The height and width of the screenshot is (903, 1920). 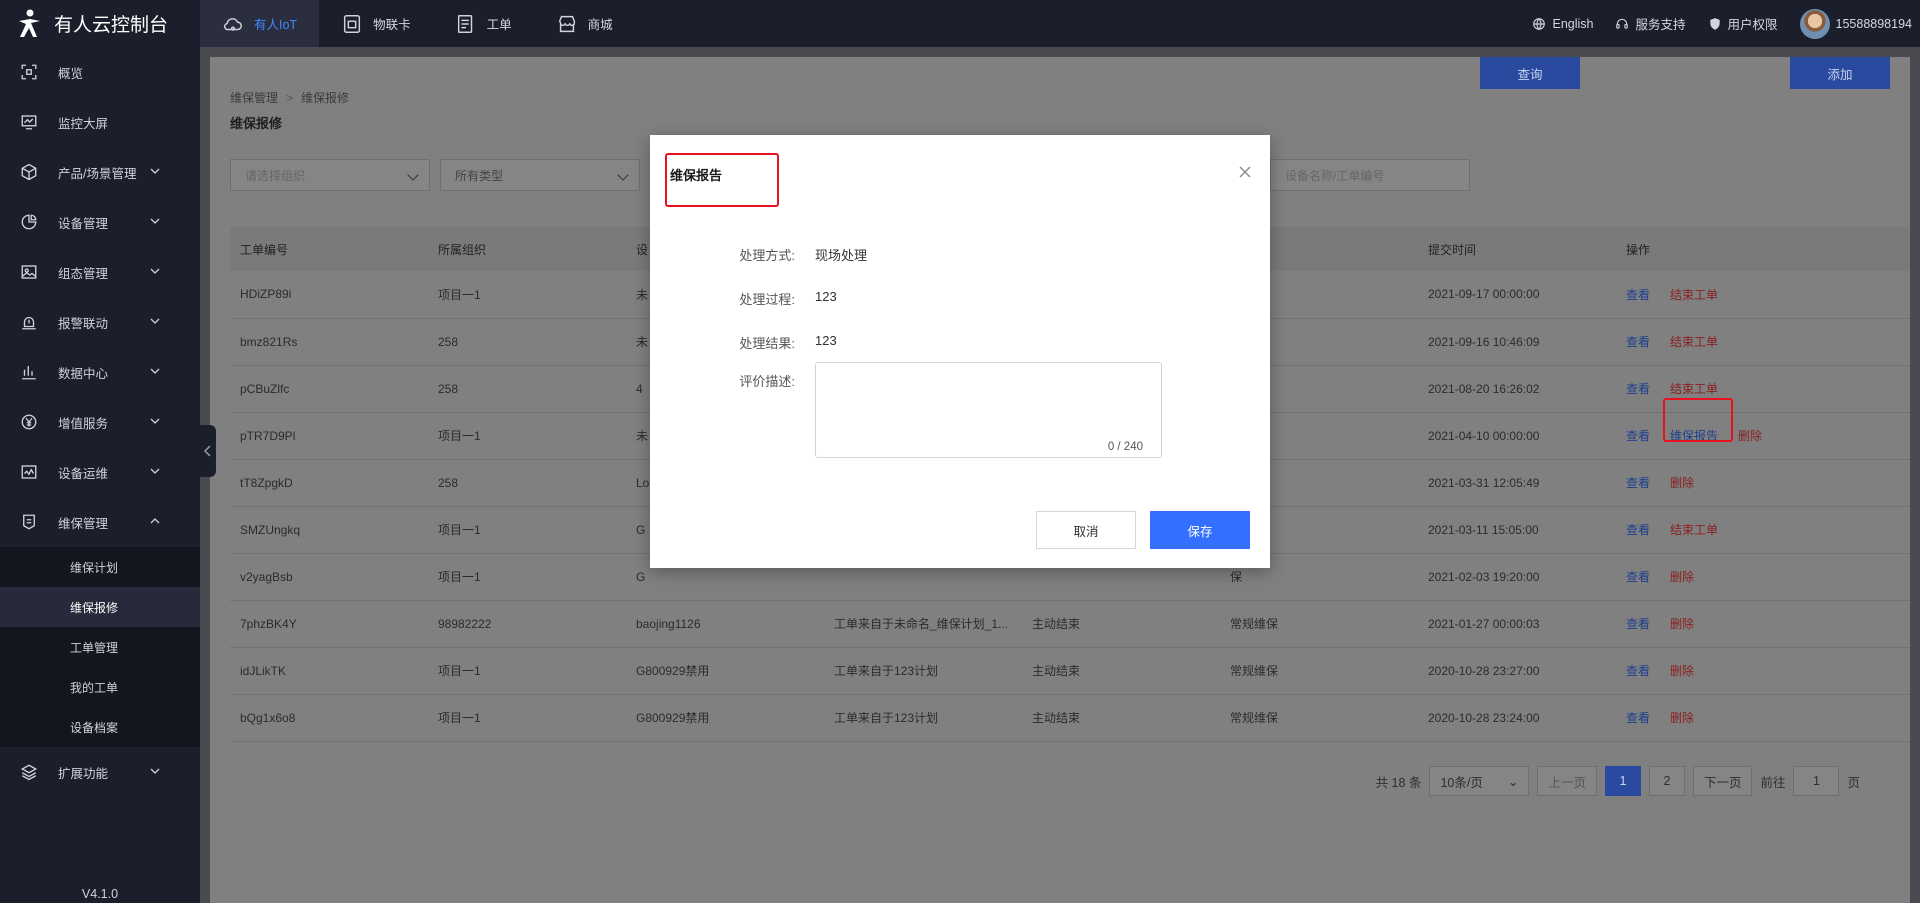 I want to click on permission-label: 用户权限, so click(x=1752, y=25).